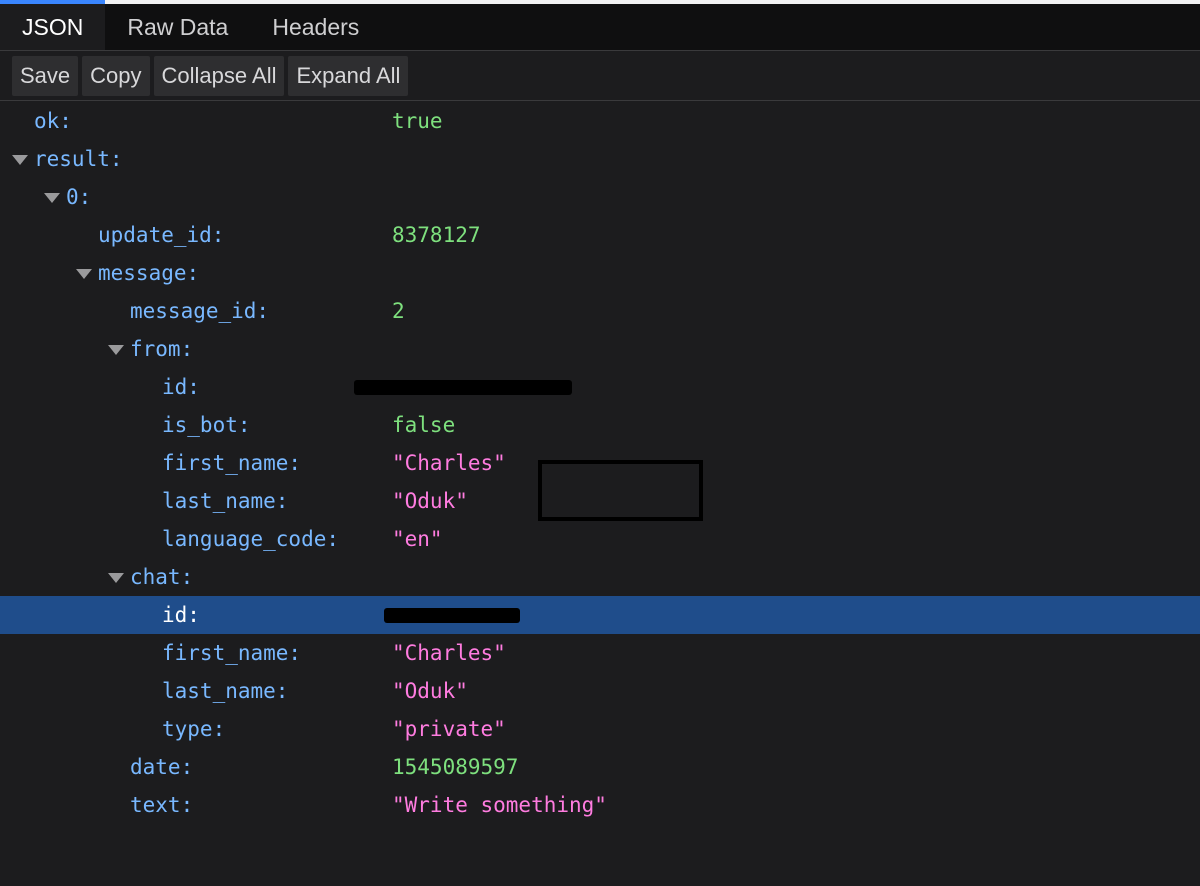 The width and height of the screenshot is (1200, 886). What do you see at coordinates (79, 197) in the screenshot?
I see `json-key: 0:` at bounding box center [79, 197].